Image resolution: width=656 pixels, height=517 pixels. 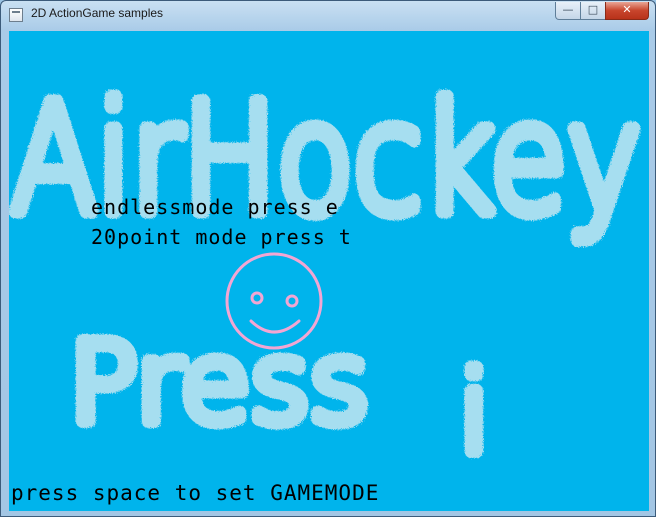 I want to click on gamemode-instruction: press space to set GAMEMODE, so click(x=195, y=493).